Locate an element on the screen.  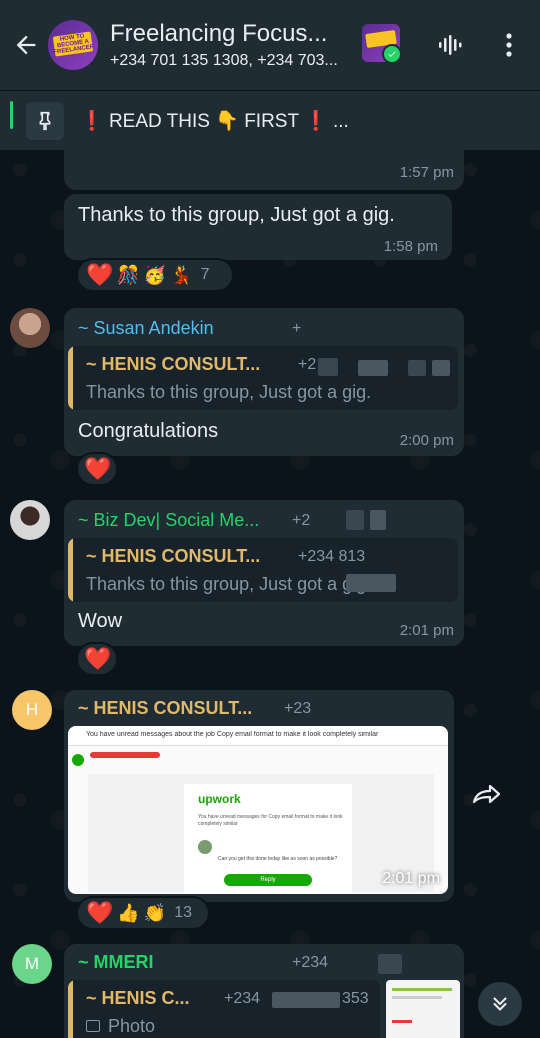
pinned-text-b: FIRST is located at coordinates (271, 121).